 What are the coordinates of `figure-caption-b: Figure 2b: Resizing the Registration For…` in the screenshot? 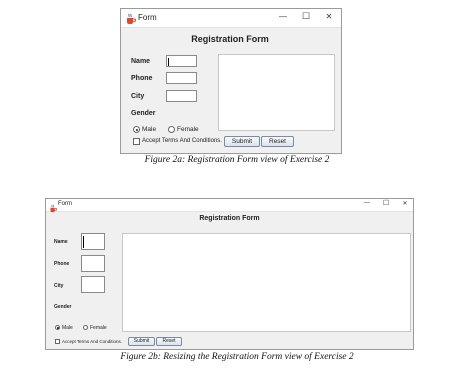 It's located at (237, 357).